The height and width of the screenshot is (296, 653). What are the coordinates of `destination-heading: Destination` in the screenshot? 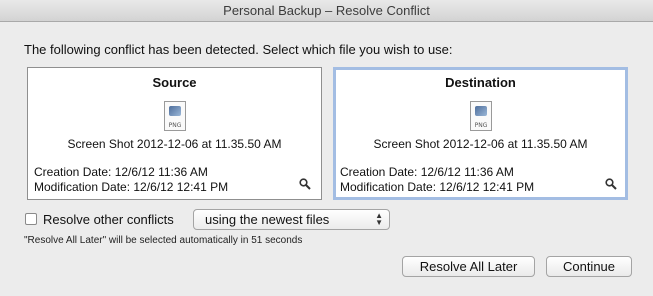 It's located at (480, 82).